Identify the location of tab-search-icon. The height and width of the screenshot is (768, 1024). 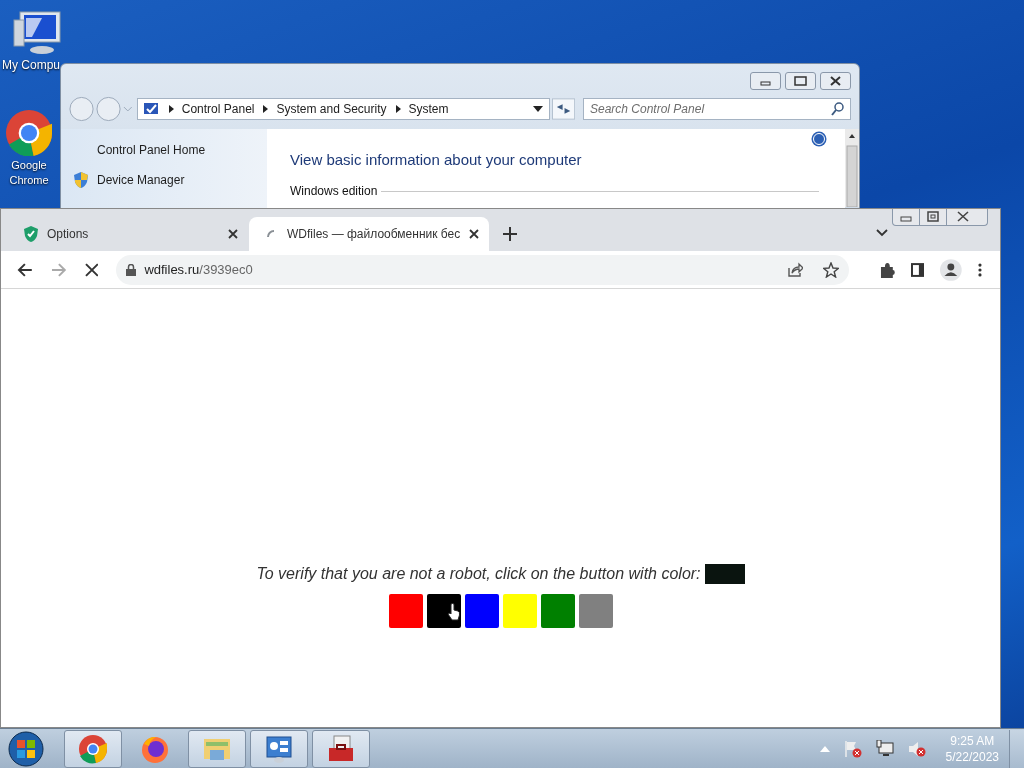
(882, 233).